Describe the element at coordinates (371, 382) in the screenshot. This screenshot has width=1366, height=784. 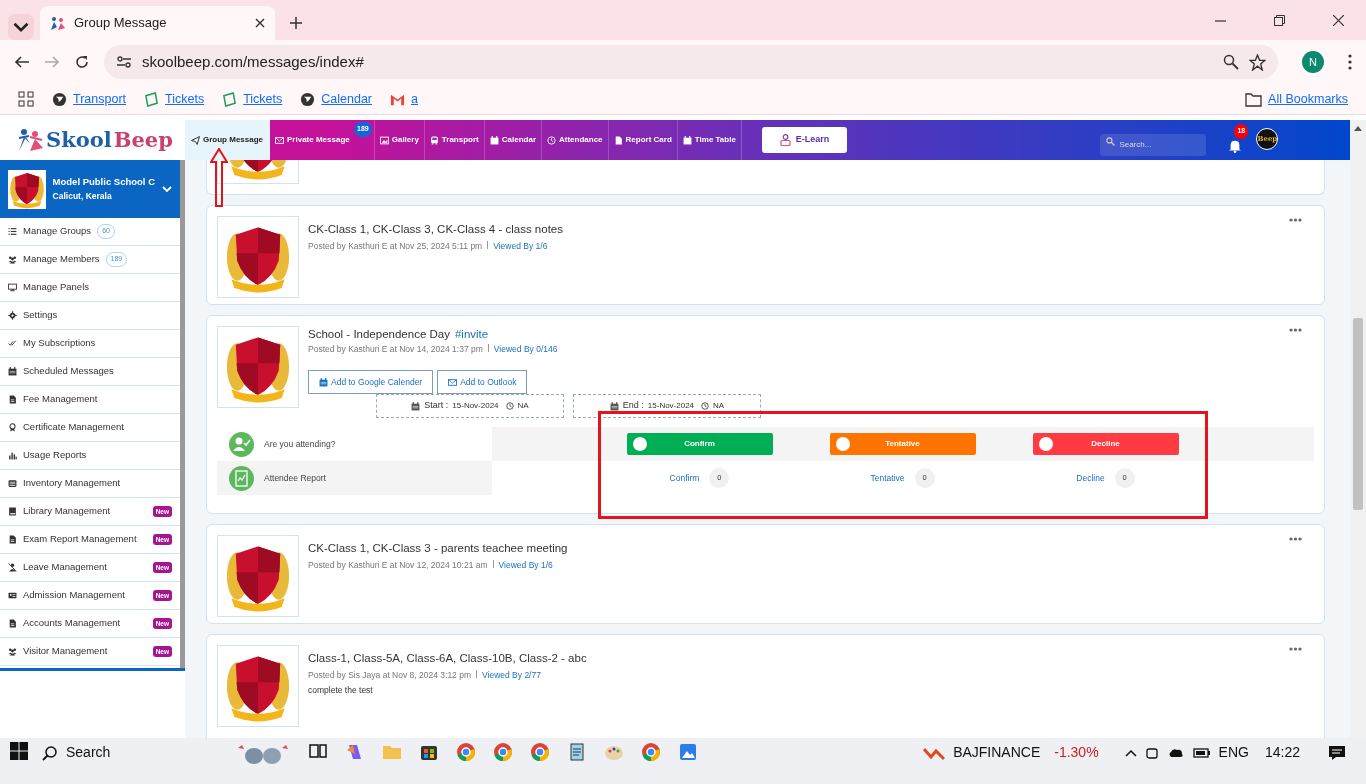
I see `google-calendar-button: Add to Google Calender` at that location.